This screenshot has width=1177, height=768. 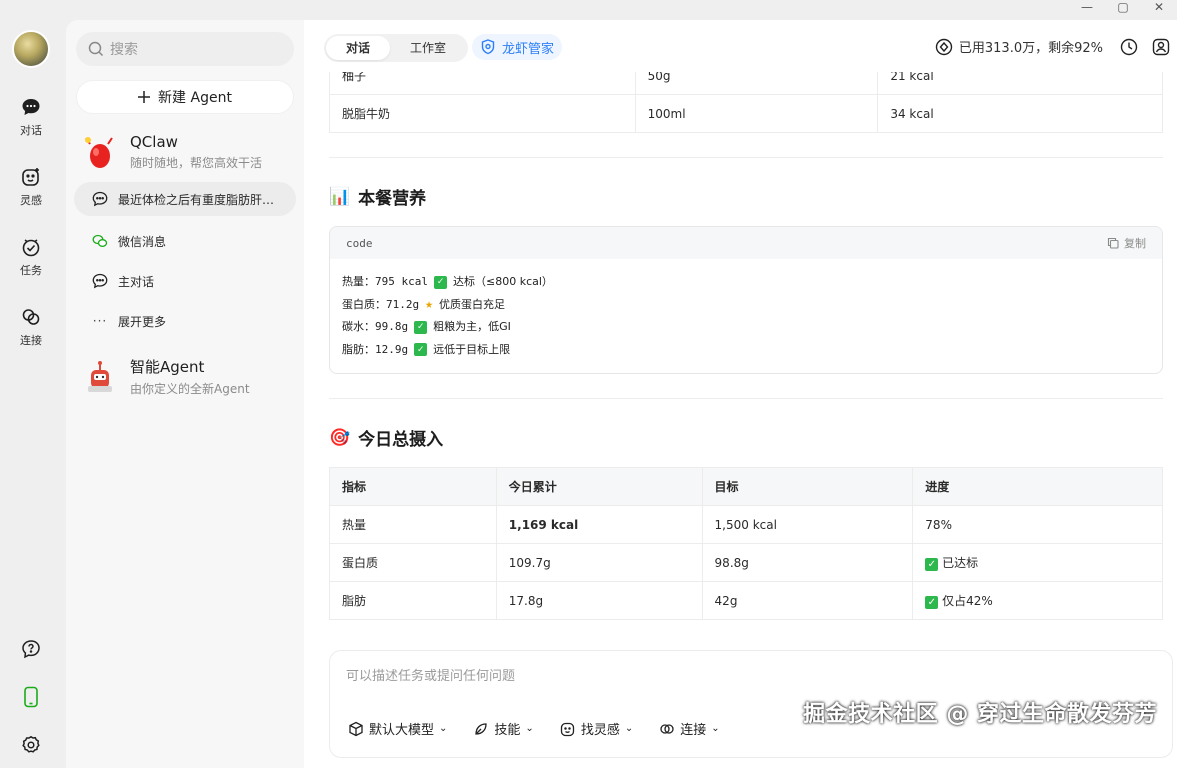 I want to click on star-icon: ★, so click(x=429, y=304).